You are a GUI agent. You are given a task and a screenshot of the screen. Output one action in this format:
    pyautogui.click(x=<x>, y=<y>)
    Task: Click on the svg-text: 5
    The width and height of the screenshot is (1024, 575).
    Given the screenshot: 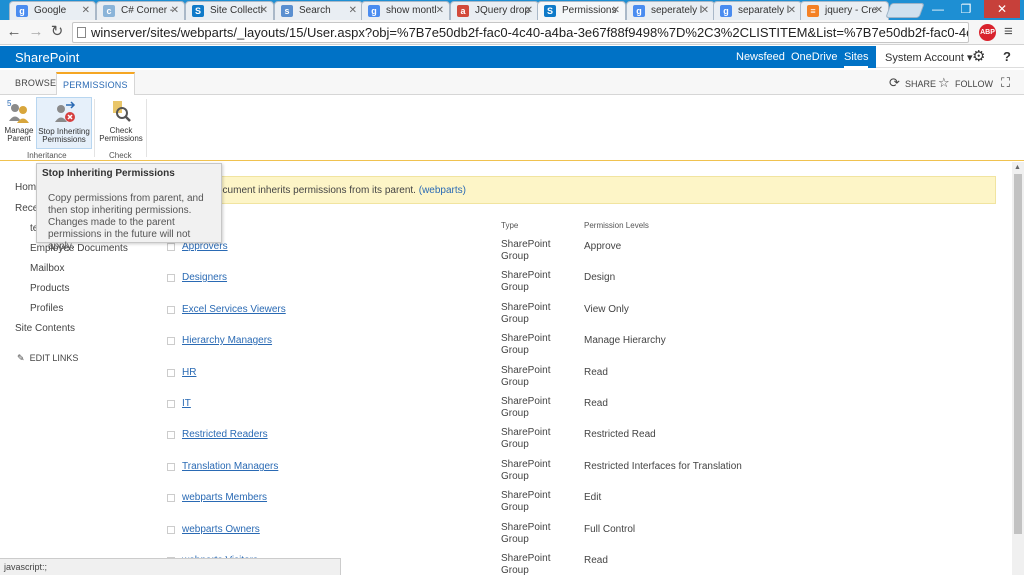 What is the action you would take?
    pyautogui.click(x=9, y=103)
    